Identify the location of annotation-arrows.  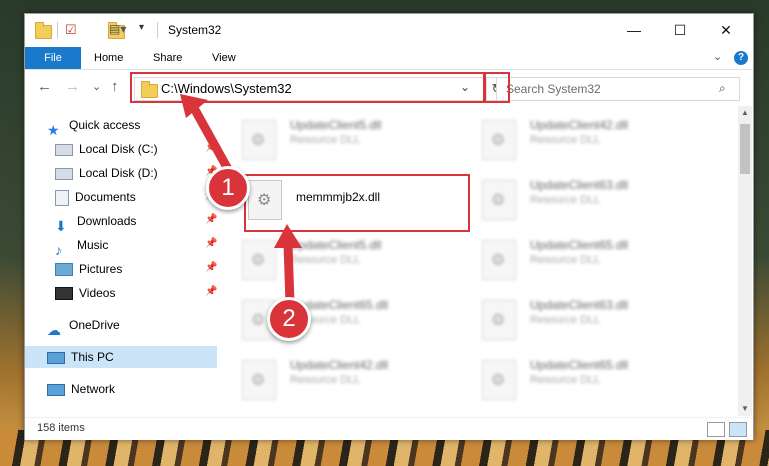
(241, 201).